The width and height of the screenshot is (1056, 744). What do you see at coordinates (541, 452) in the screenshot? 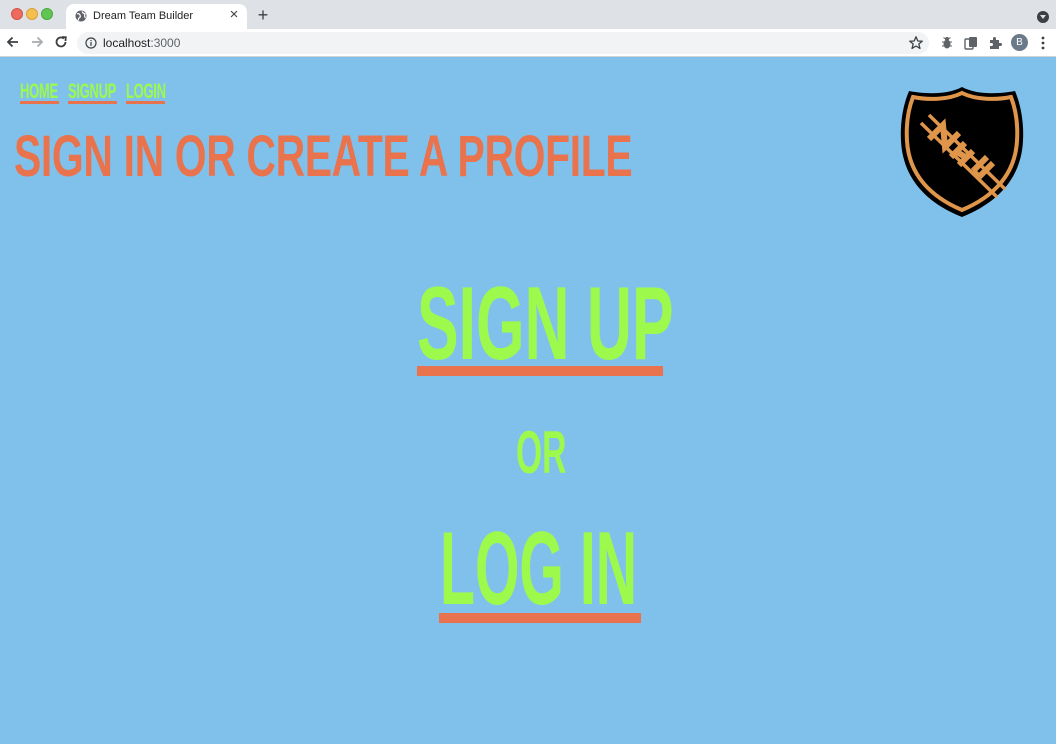
I see `or-separator: OR` at bounding box center [541, 452].